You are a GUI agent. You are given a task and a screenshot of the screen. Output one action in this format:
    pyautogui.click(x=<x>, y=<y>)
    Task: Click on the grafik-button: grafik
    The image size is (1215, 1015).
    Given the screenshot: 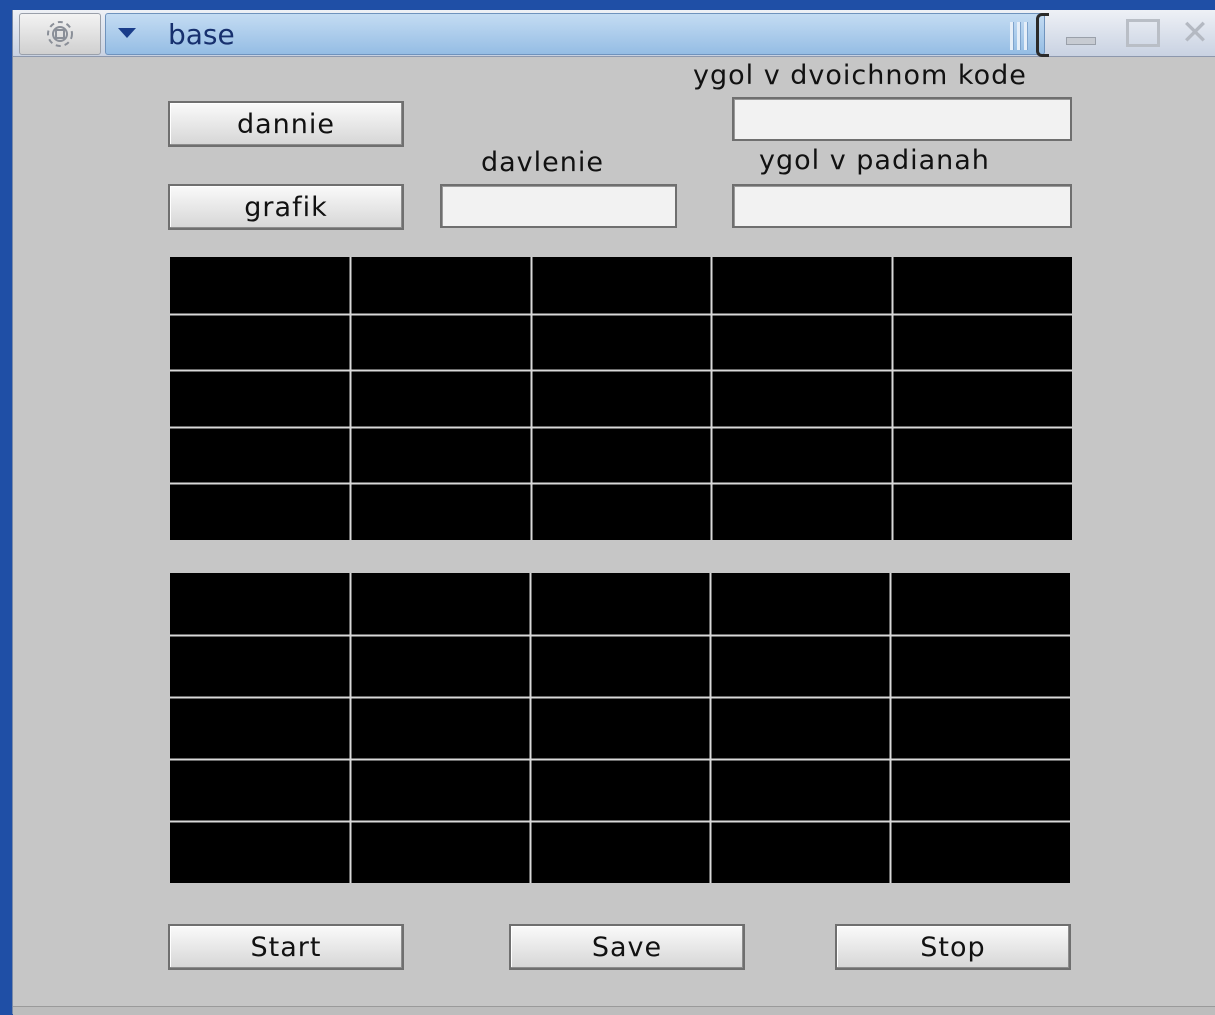 What is the action you would take?
    pyautogui.click(x=286, y=207)
    